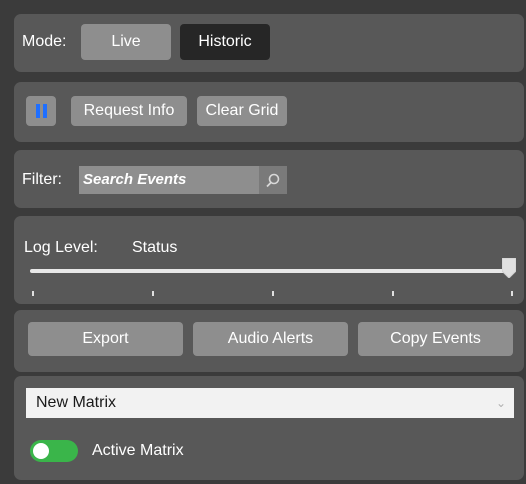 Image resolution: width=526 pixels, height=484 pixels. Describe the element at coordinates (41, 451) in the screenshot. I see `toggle-knob` at that location.